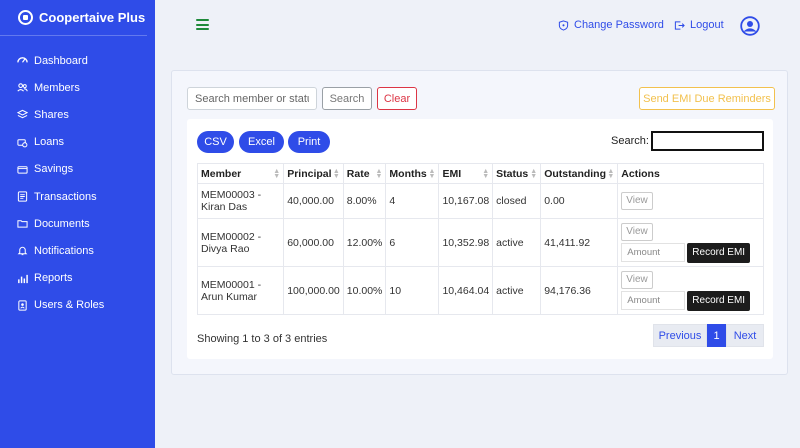  I want to click on sidebar-item-savings: Savings, so click(77, 169).